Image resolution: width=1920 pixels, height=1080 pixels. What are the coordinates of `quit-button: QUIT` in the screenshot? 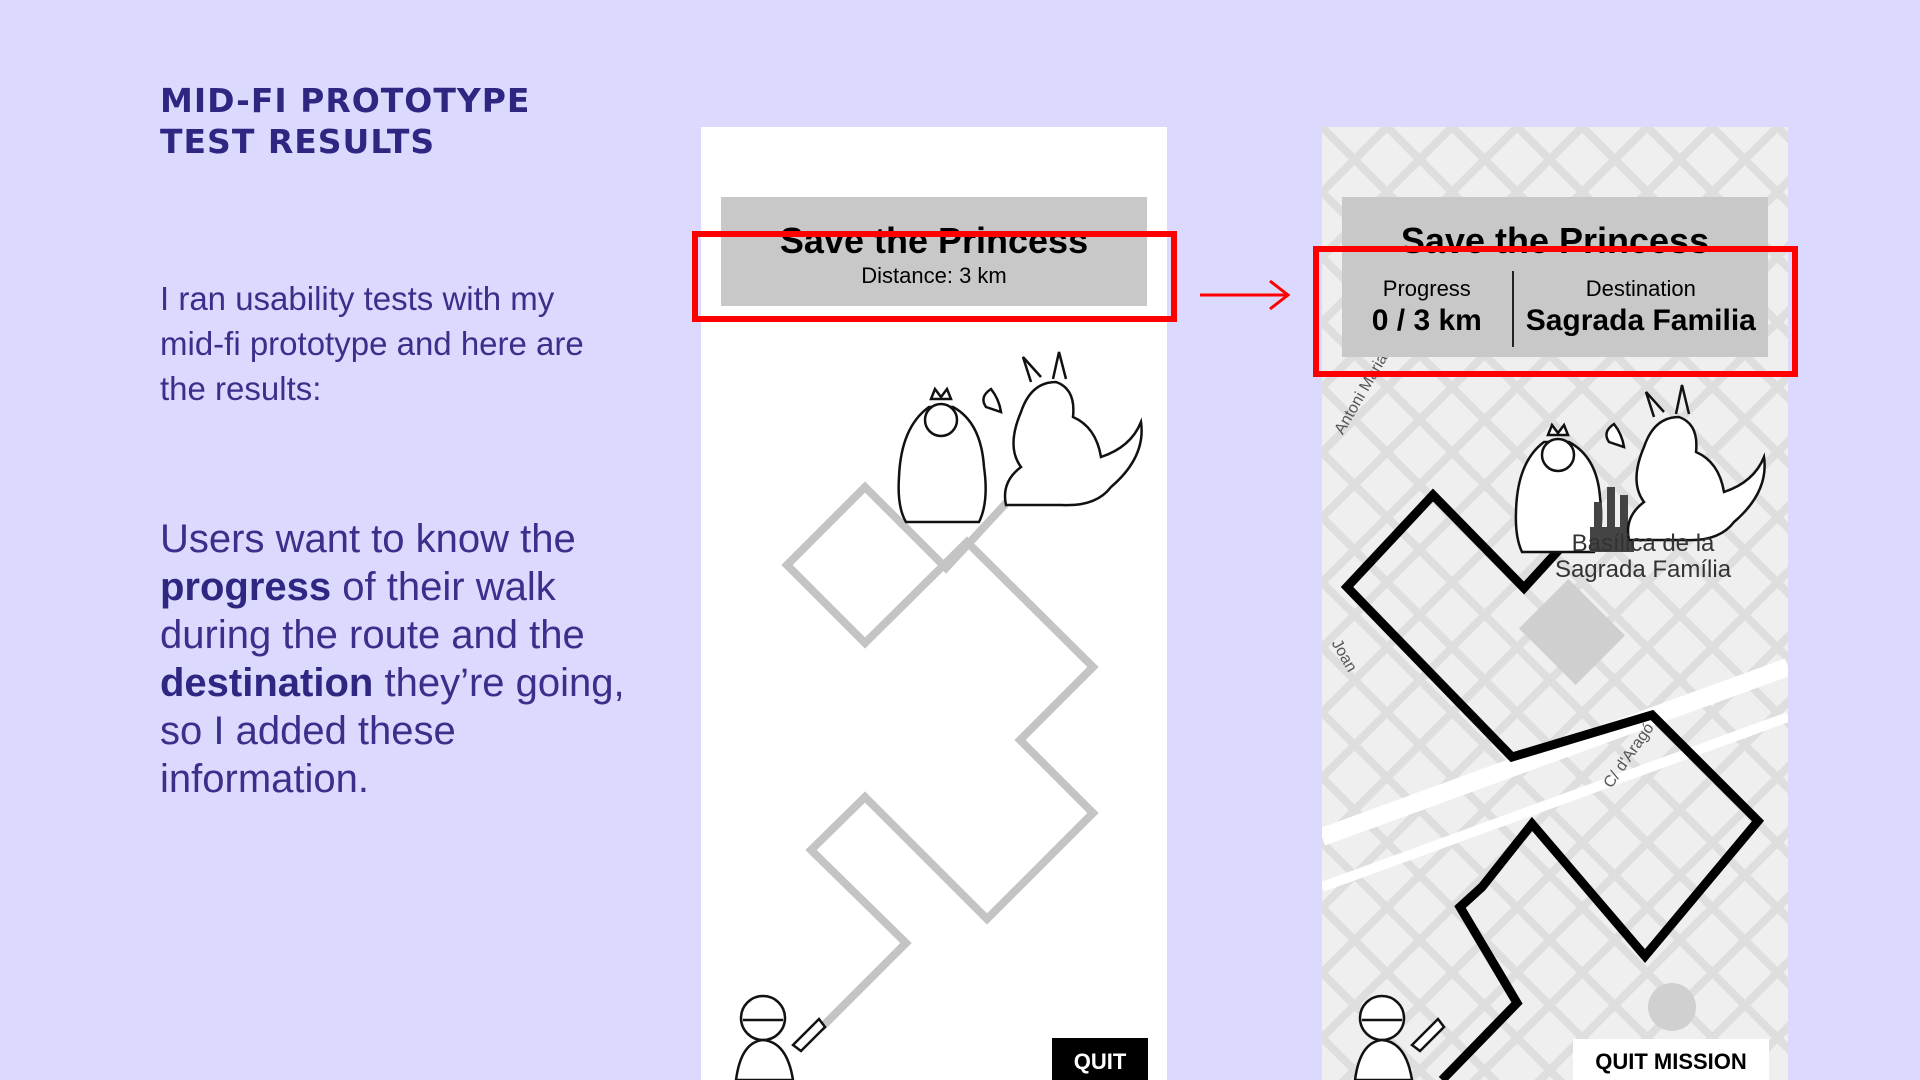 It's located at (1100, 1059).